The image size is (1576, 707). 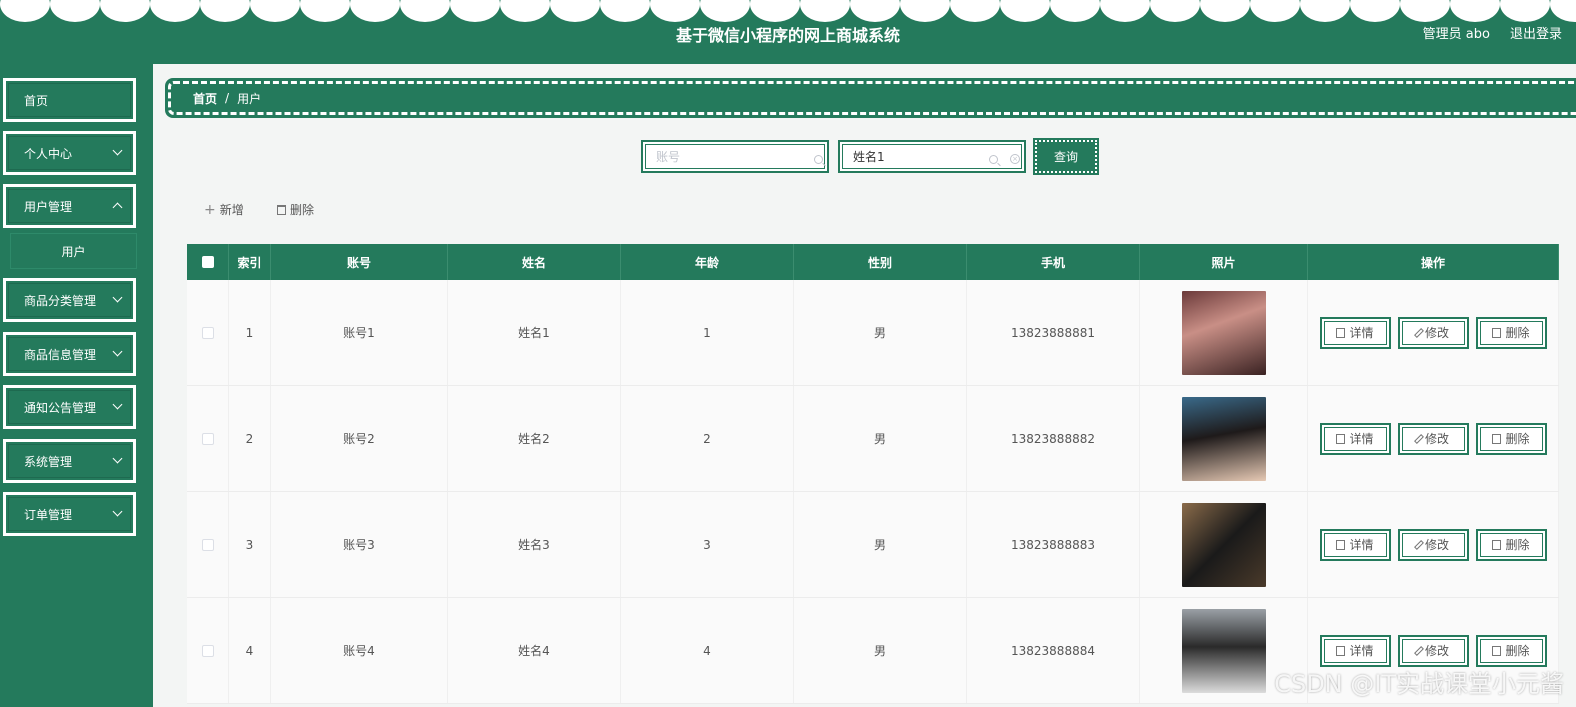 What do you see at coordinates (60, 407) in the screenshot?
I see `sidebar-item-label: 通知公告管理` at bounding box center [60, 407].